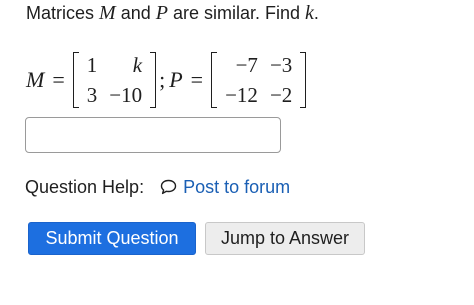  I want to click on matrix-equation: M = 1 k 3 −10 ; P = −7 −3 −12 −2, so click(166, 80).